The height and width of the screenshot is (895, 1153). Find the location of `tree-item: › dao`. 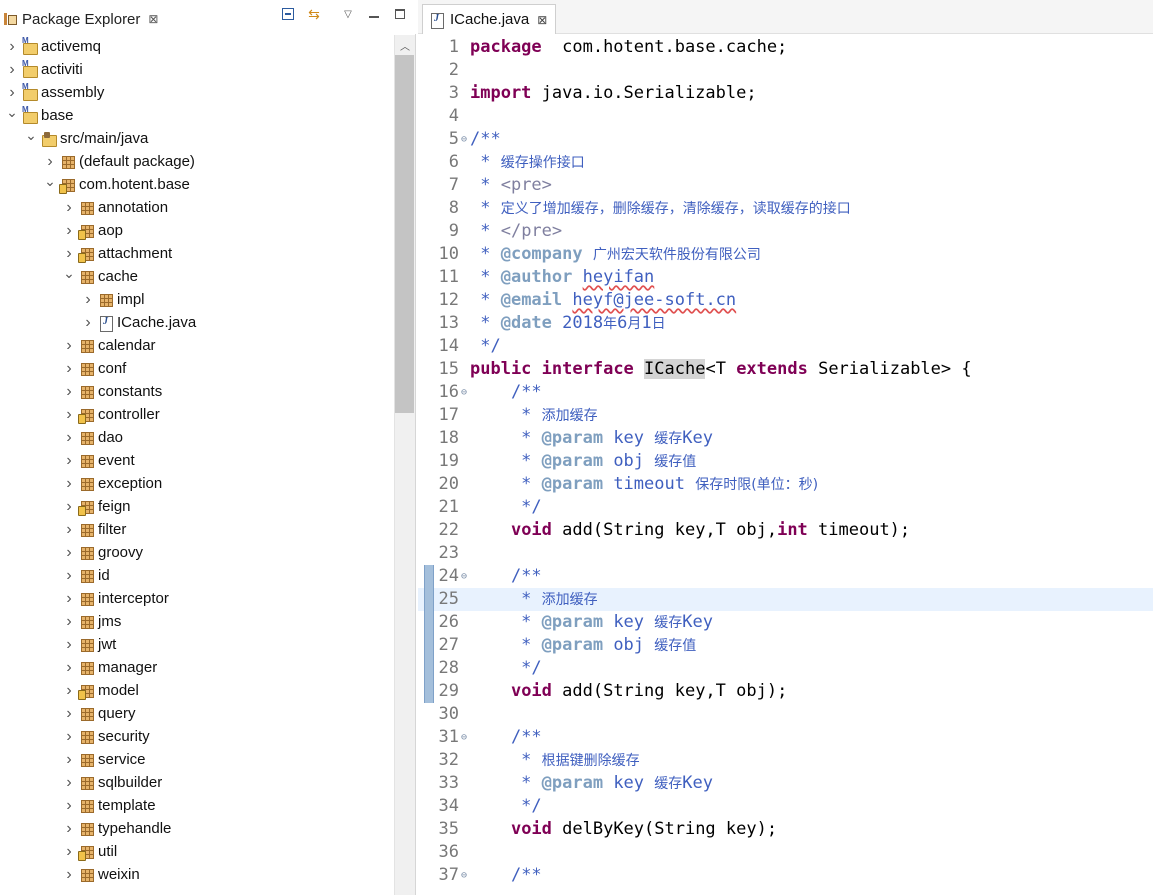

tree-item: › dao is located at coordinates (197, 437).